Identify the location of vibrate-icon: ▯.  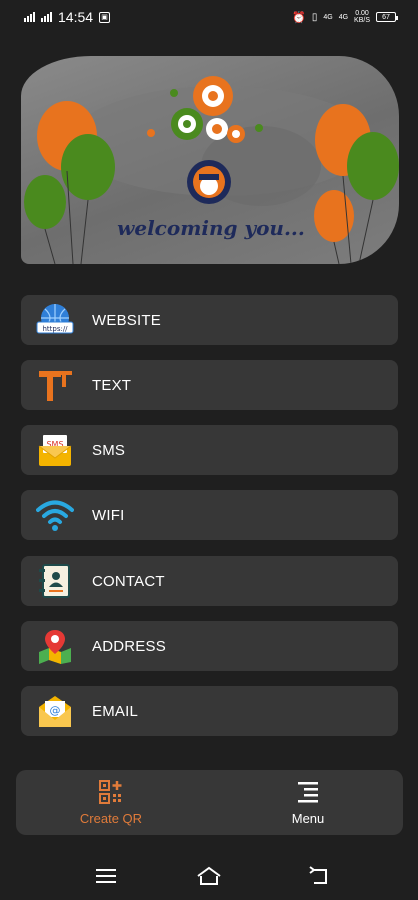
(314, 17).